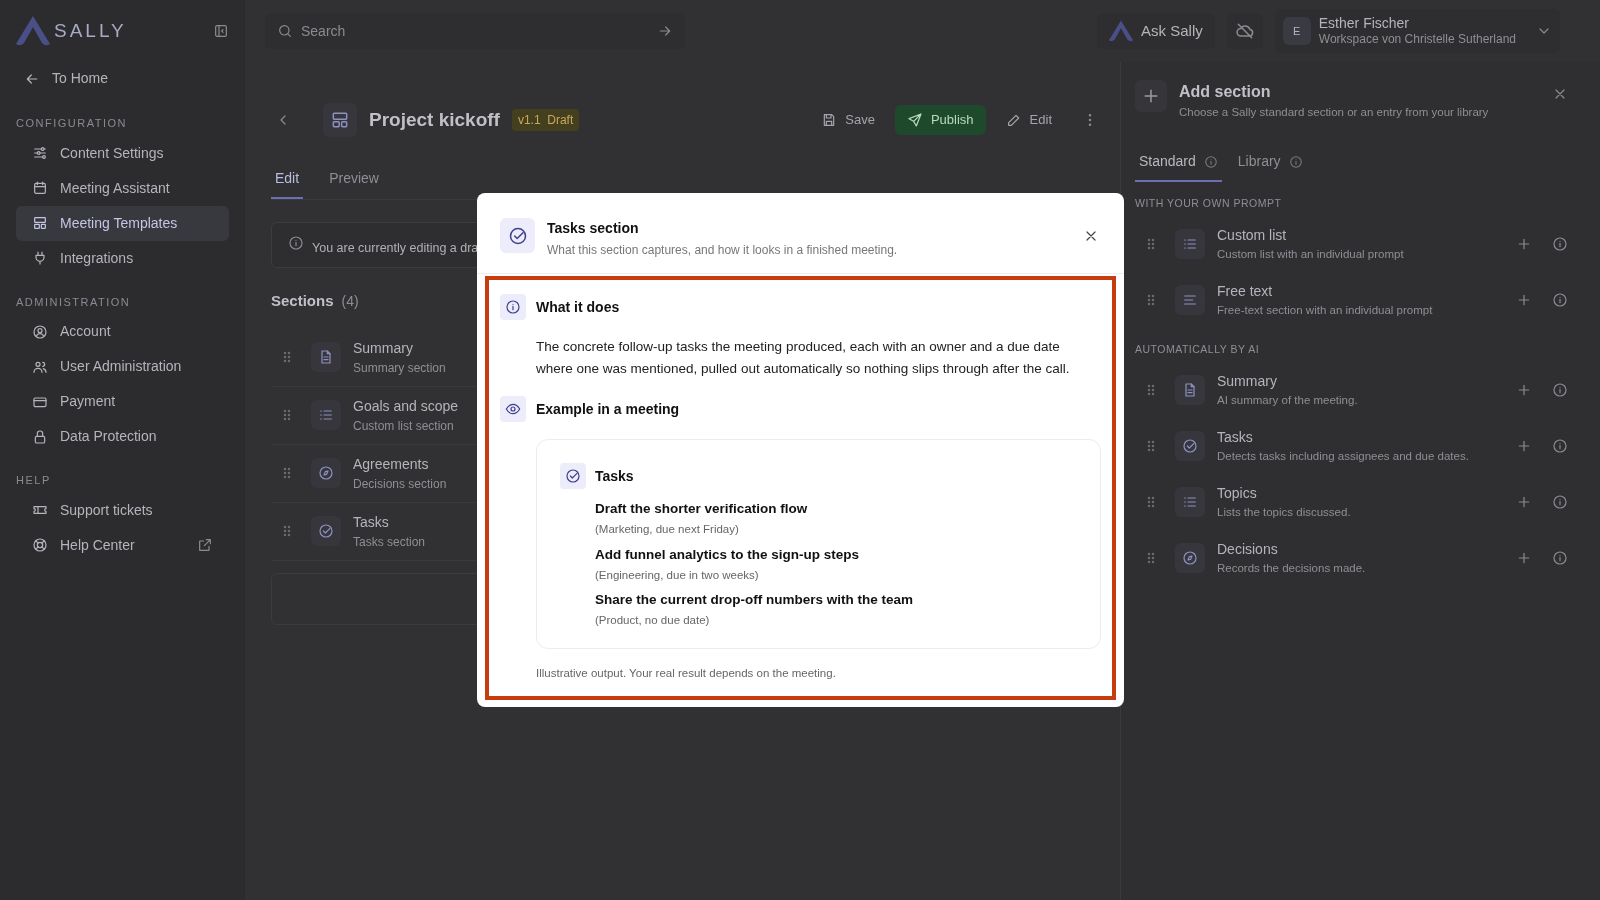  Describe the element at coordinates (848, 120) in the screenshot. I see `action-button: Save` at that location.